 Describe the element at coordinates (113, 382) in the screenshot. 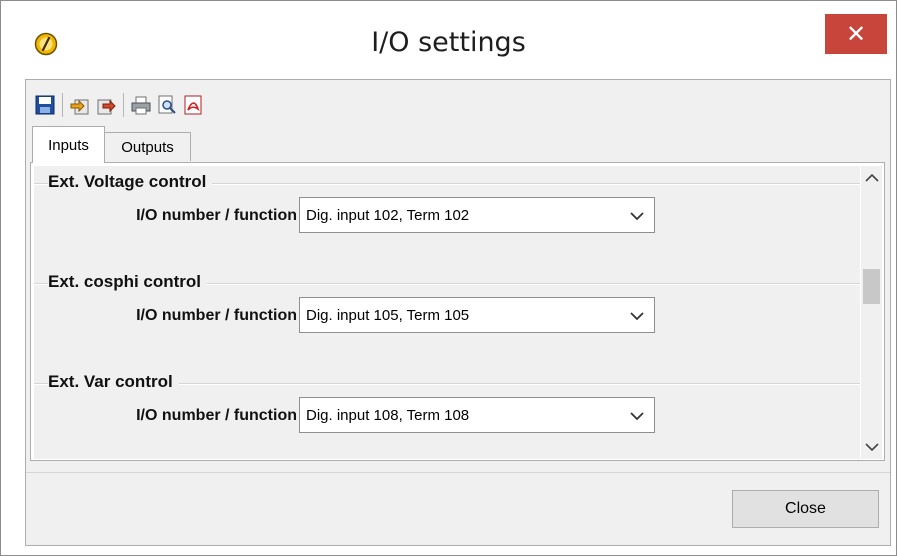

I see `group-title: Ext. Var control` at that location.